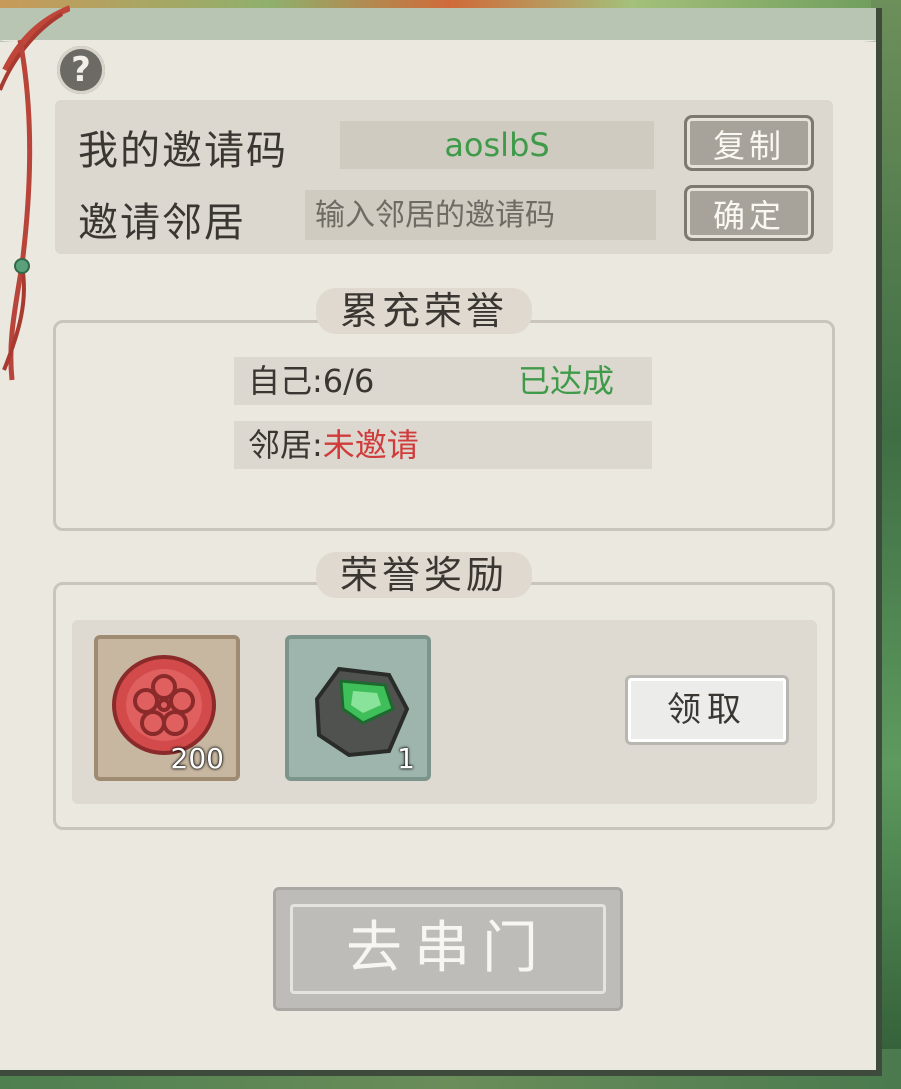 The width and height of the screenshot is (901, 1089). What do you see at coordinates (167, 708) in the screenshot?
I see `reward-item-slot: 200` at bounding box center [167, 708].